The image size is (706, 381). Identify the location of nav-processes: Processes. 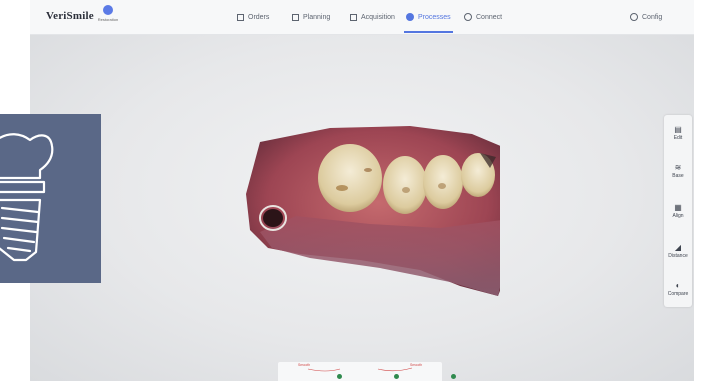
(428, 17).